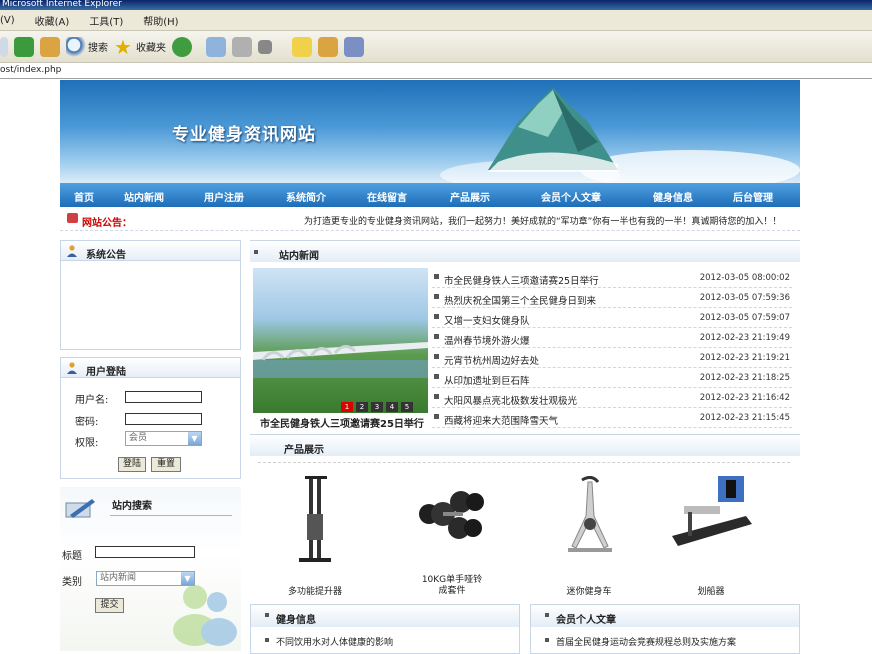  I want to click on search-submit-button: 提交, so click(109, 605).